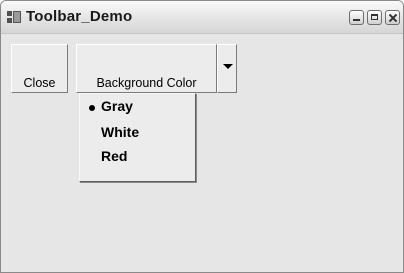  I want to click on background-color-button: Background Color, so click(146, 68).